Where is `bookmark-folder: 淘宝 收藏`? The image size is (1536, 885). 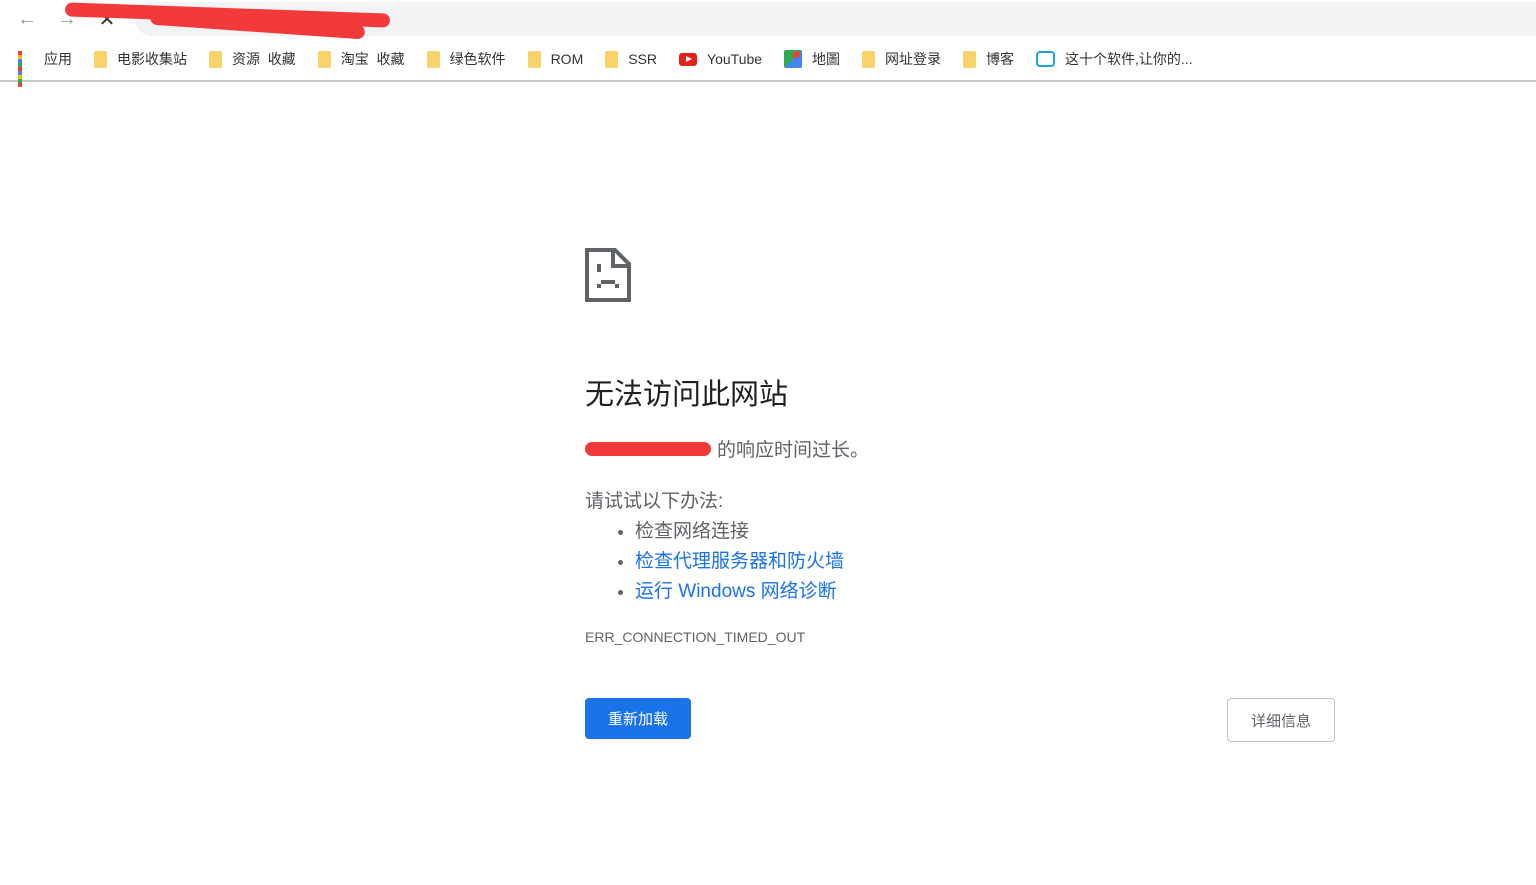 bookmark-folder: 淘宝 收藏 is located at coordinates (361, 59).